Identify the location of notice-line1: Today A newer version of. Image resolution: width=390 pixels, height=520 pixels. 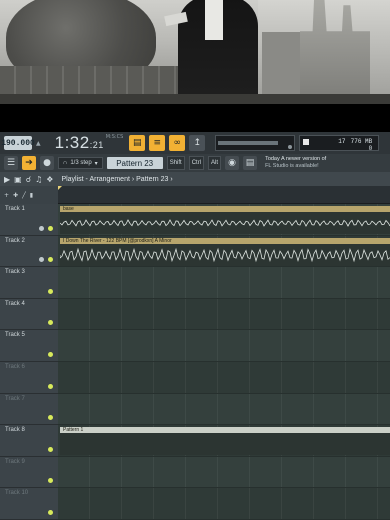
(296, 159).